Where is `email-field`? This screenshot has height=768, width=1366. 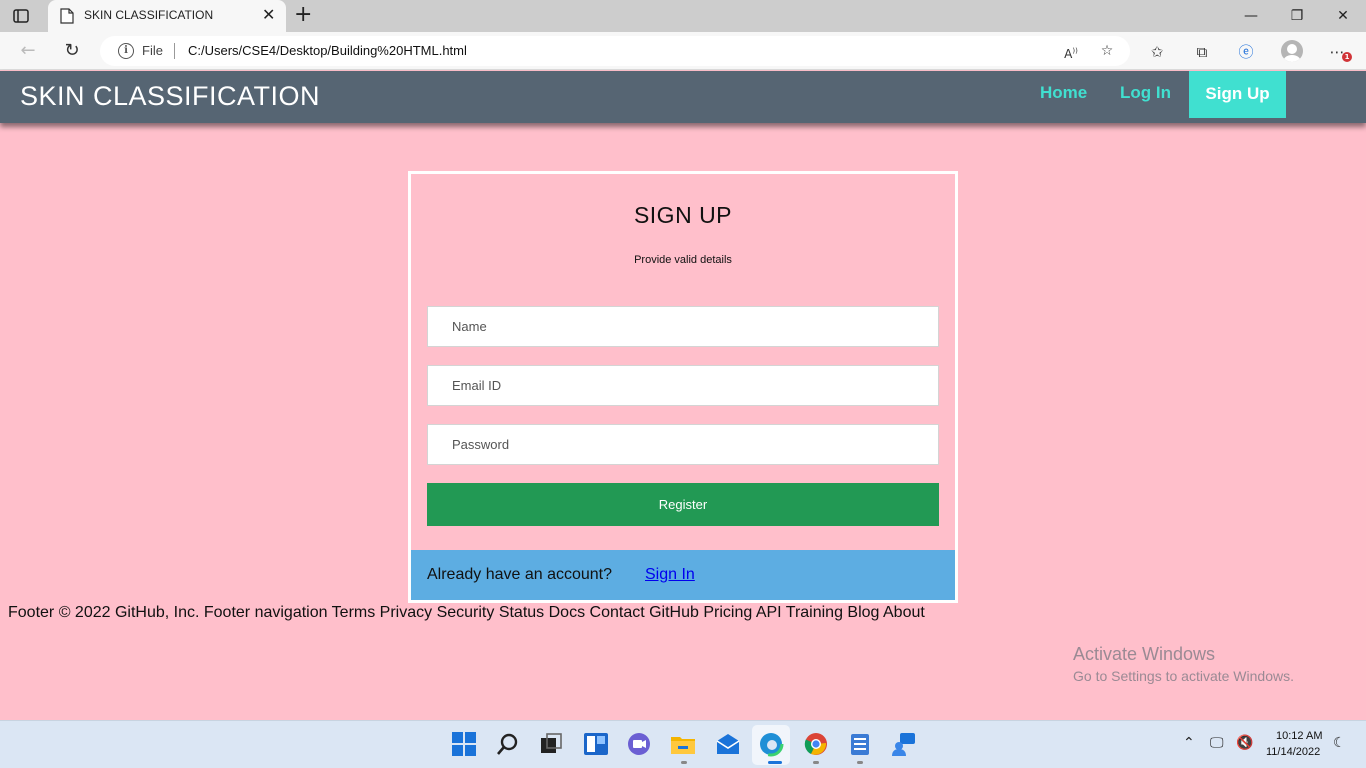 email-field is located at coordinates (683, 385).